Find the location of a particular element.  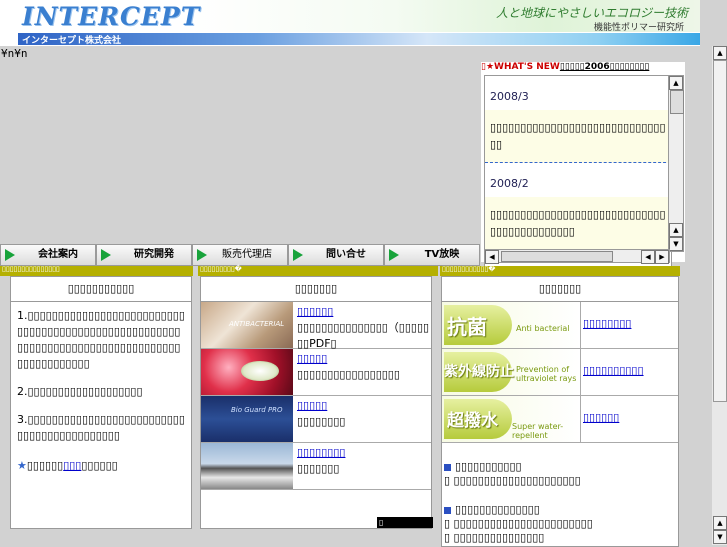

news-horizontal-scrollbar: ◀ ◀ ▶ is located at coordinates (577, 256).